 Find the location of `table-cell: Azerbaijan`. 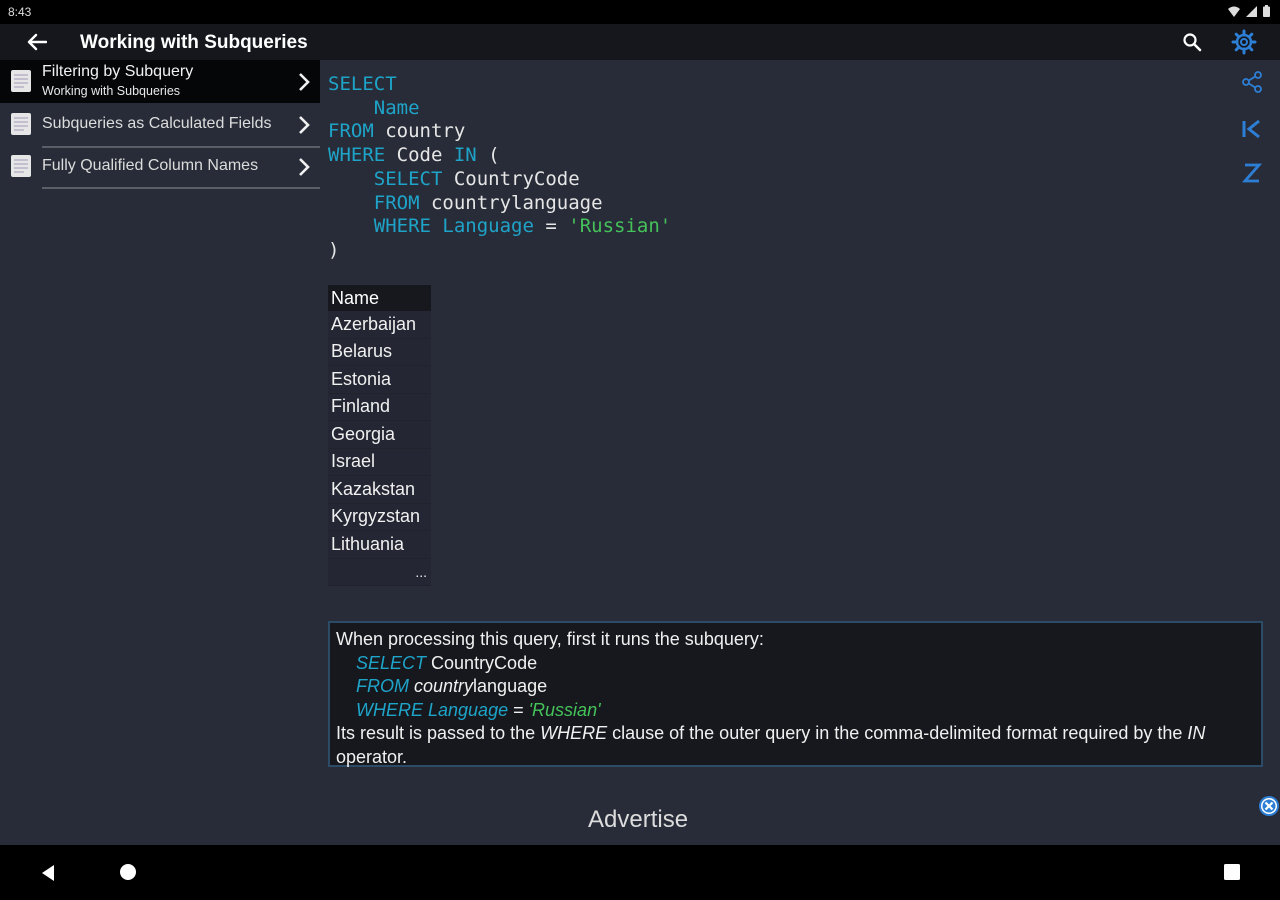

table-cell: Azerbaijan is located at coordinates (379, 325).